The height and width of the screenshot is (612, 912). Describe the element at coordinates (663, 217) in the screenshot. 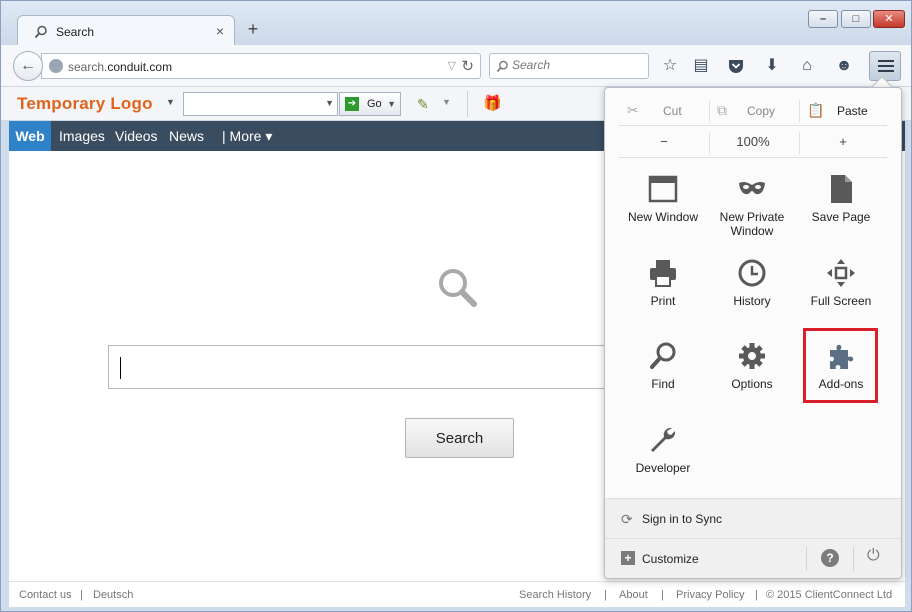

I see `tile-label: New Window` at that location.